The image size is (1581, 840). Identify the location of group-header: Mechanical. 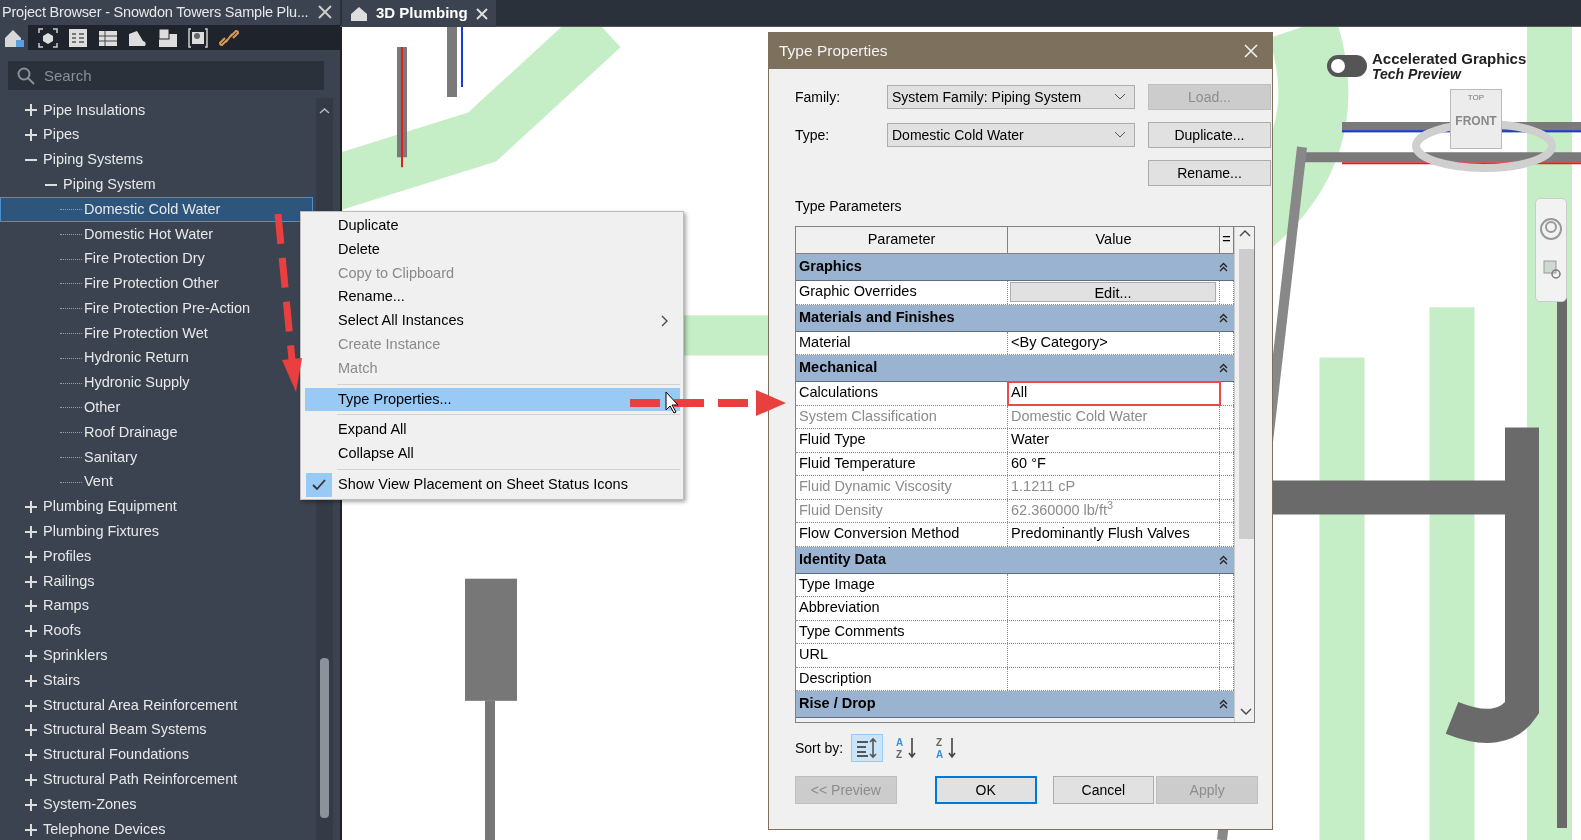
(1015, 368).